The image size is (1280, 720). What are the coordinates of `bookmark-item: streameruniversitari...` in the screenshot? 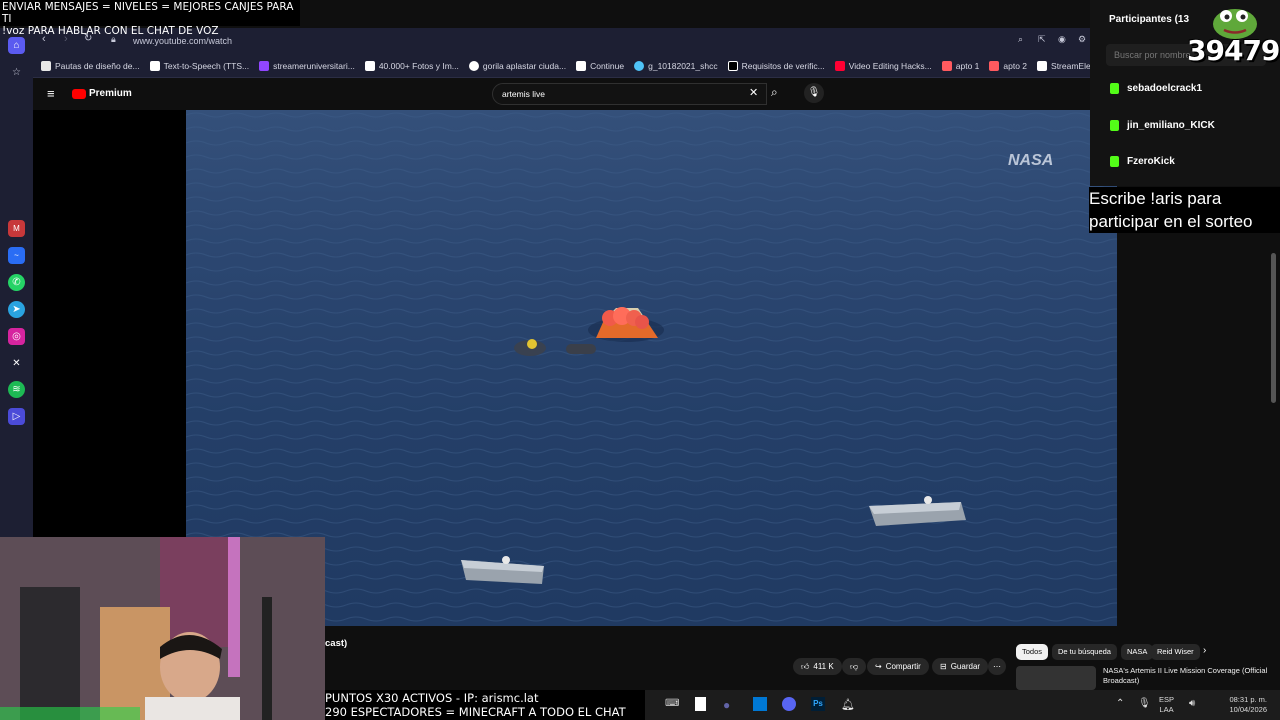 It's located at (307, 65).